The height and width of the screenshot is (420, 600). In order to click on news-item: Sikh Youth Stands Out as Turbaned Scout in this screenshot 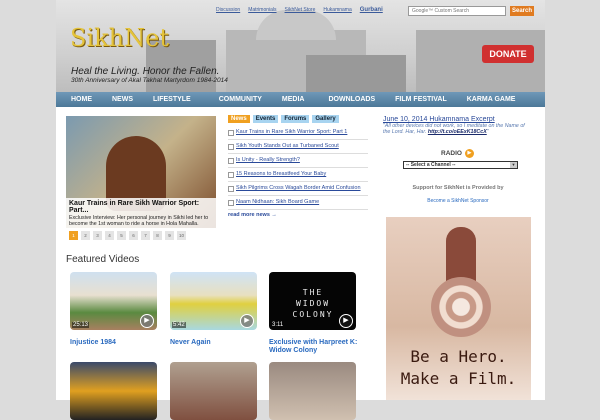, I will do `click(298, 147)`.